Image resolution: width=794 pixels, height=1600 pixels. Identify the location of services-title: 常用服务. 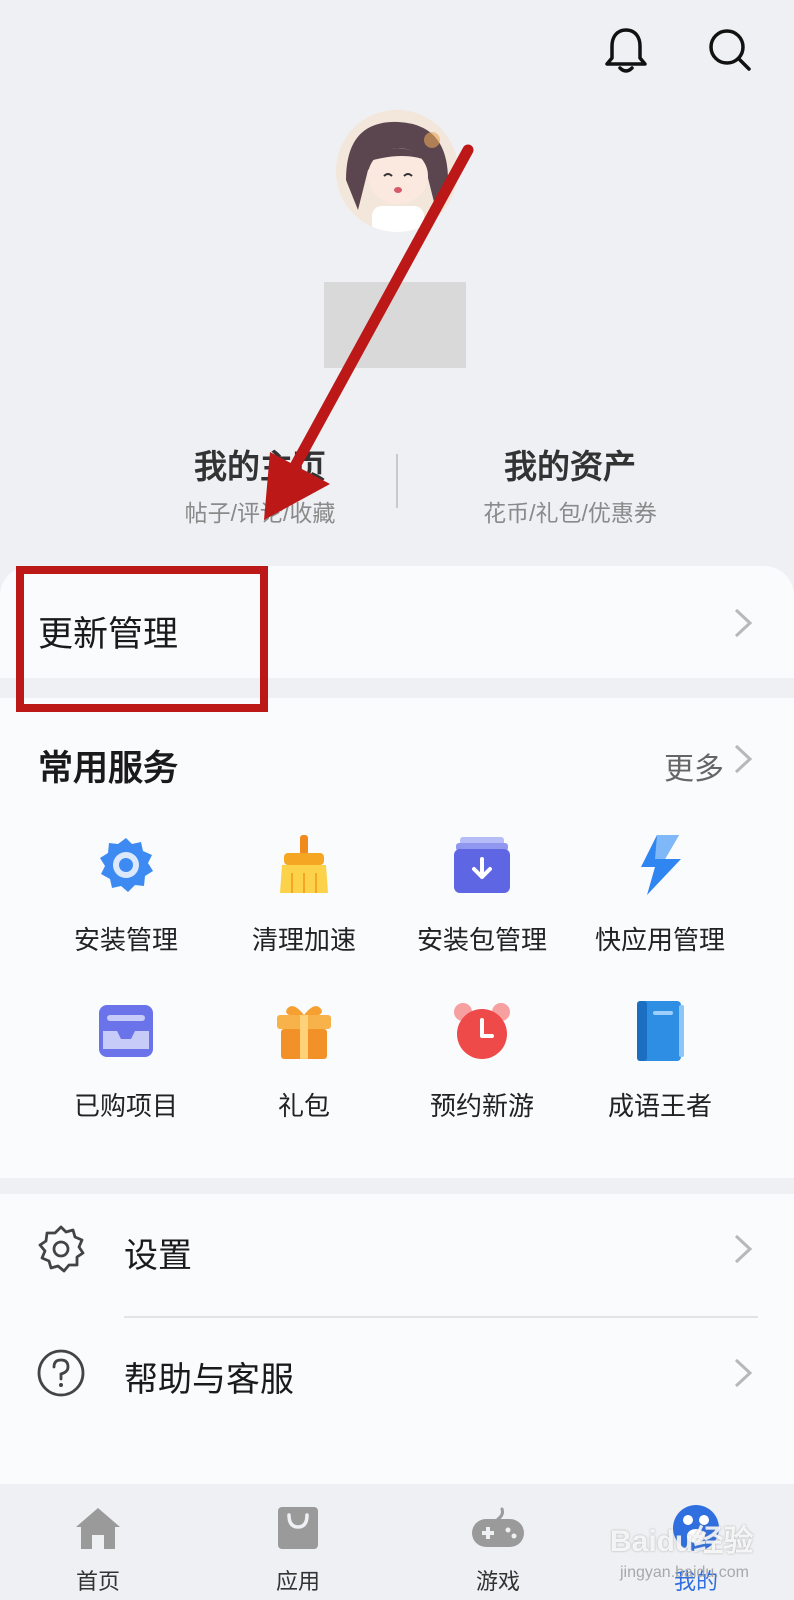
(108, 768).